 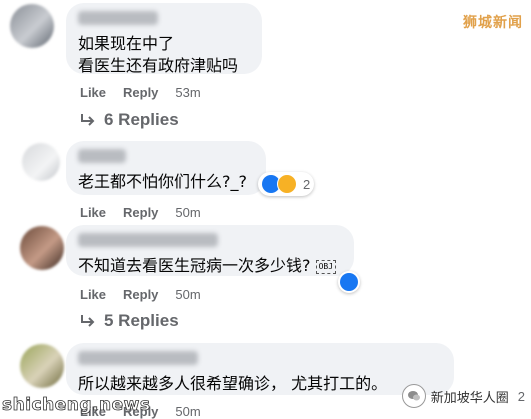 What do you see at coordinates (76, 405) in the screenshot?
I see `watermark-bottom-left: shicheng.news` at bounding box center [76, 405].